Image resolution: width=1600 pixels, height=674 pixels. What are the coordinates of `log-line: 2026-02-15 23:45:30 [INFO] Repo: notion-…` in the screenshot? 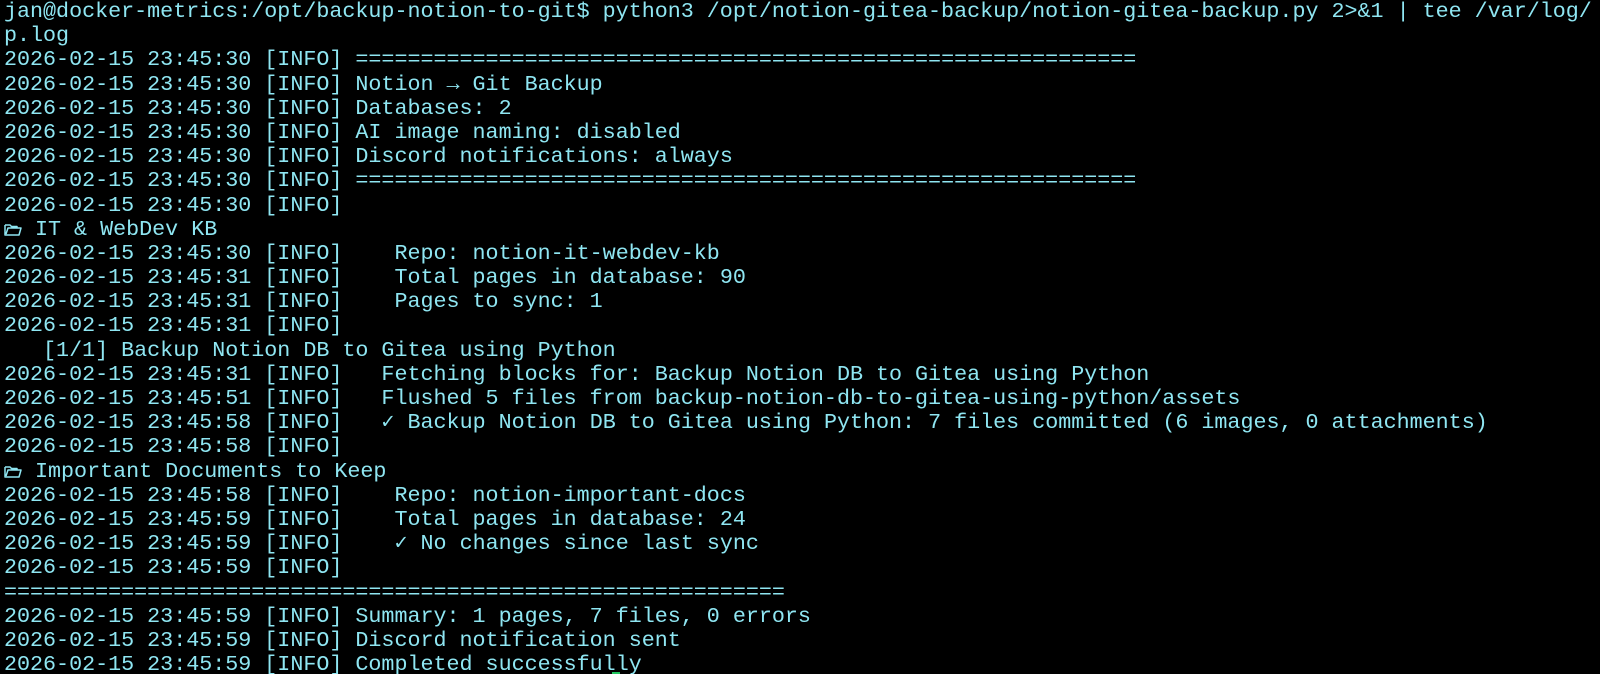 It's located at (802, 254).